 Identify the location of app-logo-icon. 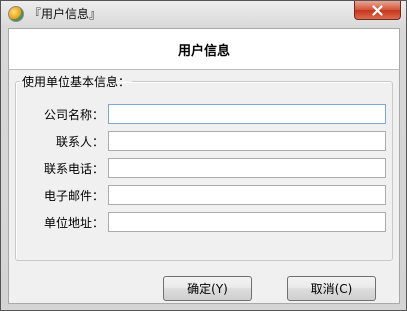
(16, 14).